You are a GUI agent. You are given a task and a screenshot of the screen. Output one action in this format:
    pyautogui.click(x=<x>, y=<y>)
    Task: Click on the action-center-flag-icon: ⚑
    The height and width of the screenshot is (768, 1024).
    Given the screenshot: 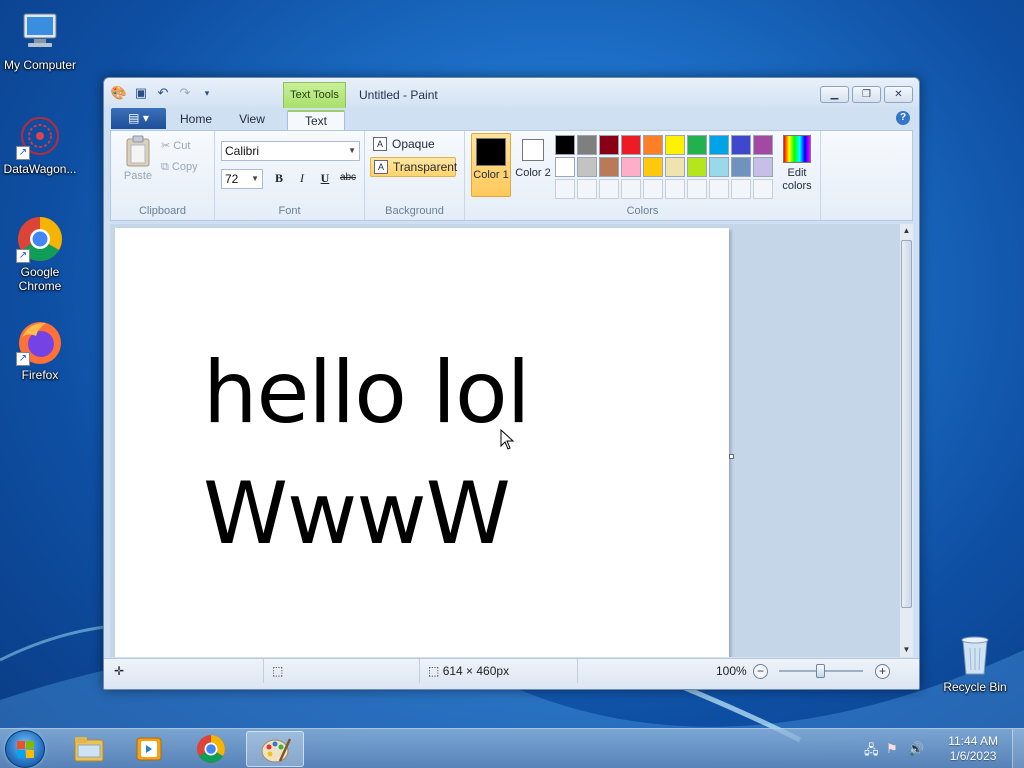 What is the action you would take?
    pyautogui.click(x=892, y=749)
    